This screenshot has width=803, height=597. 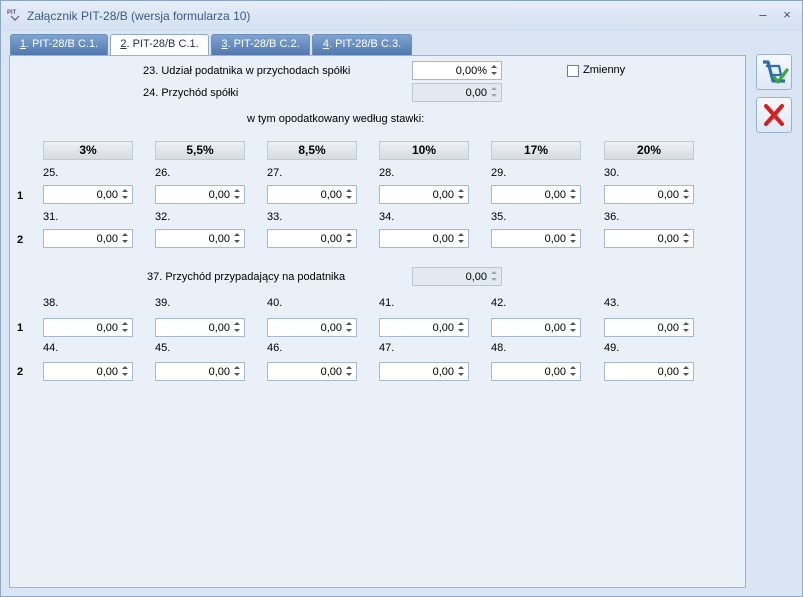 I want to click on tab-label: . PIT-28/B C.2., so click(x=263, y=44).